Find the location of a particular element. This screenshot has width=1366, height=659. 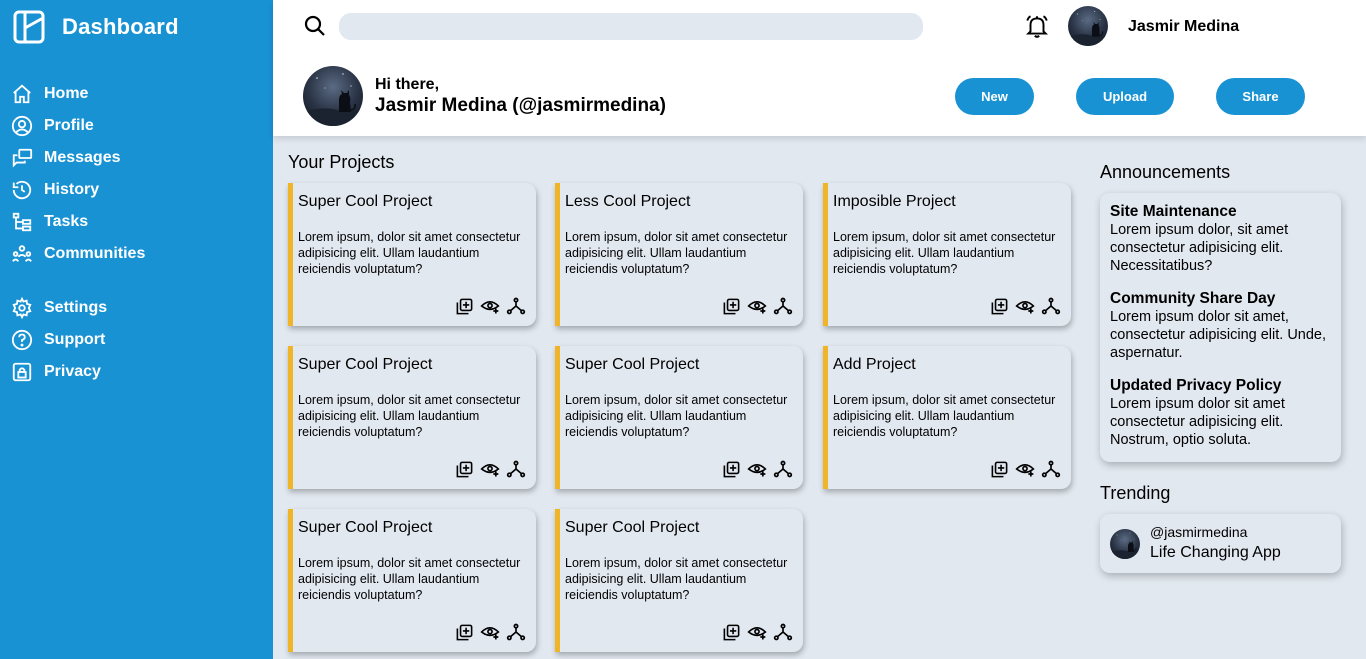

project-title: Add Project is located at coordinates (874, 364).